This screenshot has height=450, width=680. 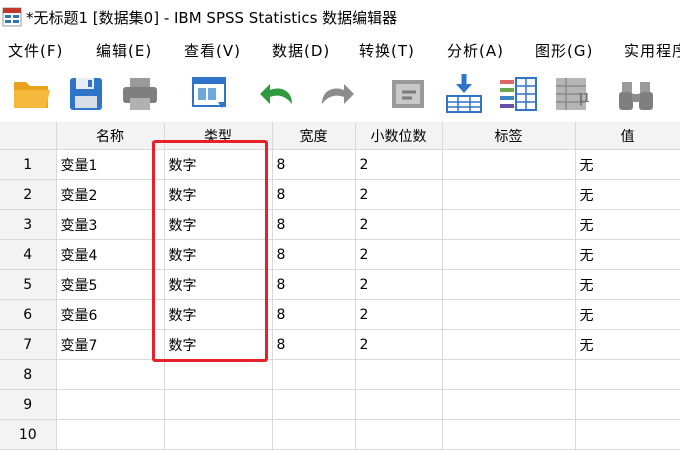 What do you see at coordinates (301, 50) in the screenshot?
I see `menu-data: 数据(D)` at bounding box center [301, 50].